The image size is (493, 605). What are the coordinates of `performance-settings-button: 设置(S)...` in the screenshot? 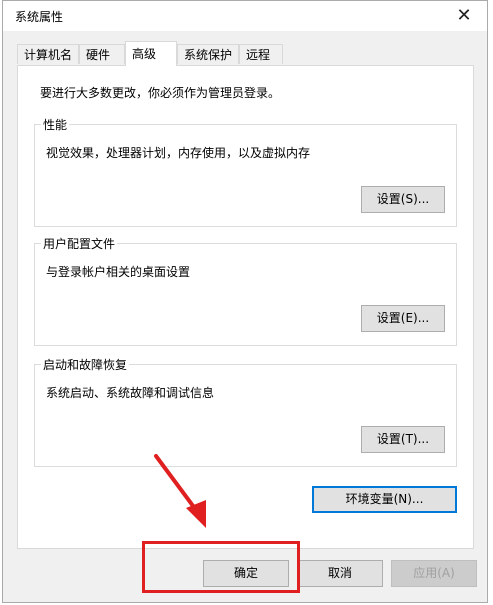 It's located at (403, 199).